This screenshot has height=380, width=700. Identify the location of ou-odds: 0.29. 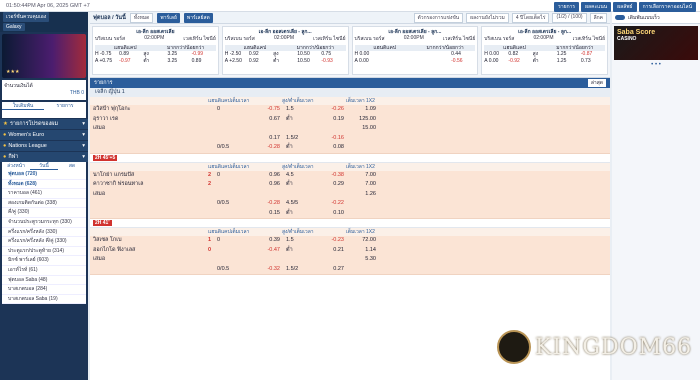
(331, 185).